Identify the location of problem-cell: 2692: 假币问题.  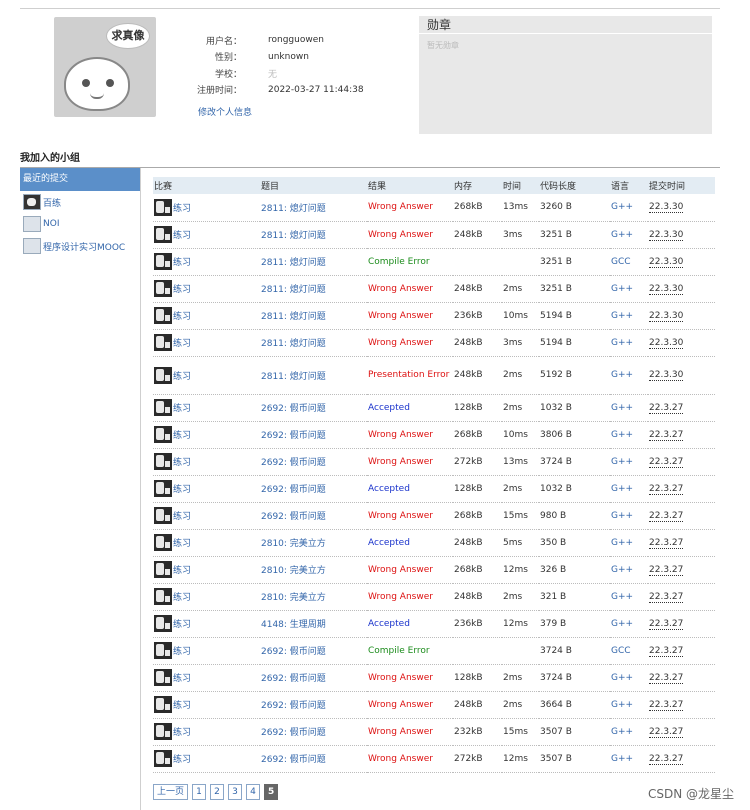
(313, 462).